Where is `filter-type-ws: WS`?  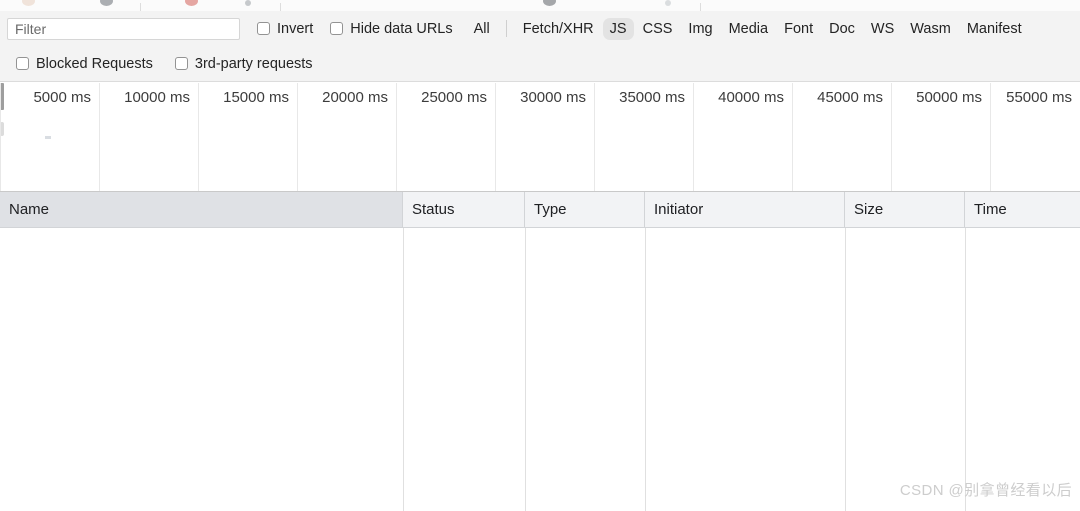
filter-type-ws: WS is located at coordinates (882, 29).